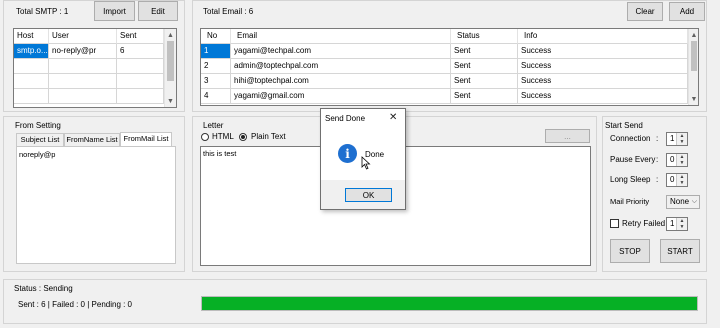  I want to click on email-no-cell: 1, so click(216, 51).